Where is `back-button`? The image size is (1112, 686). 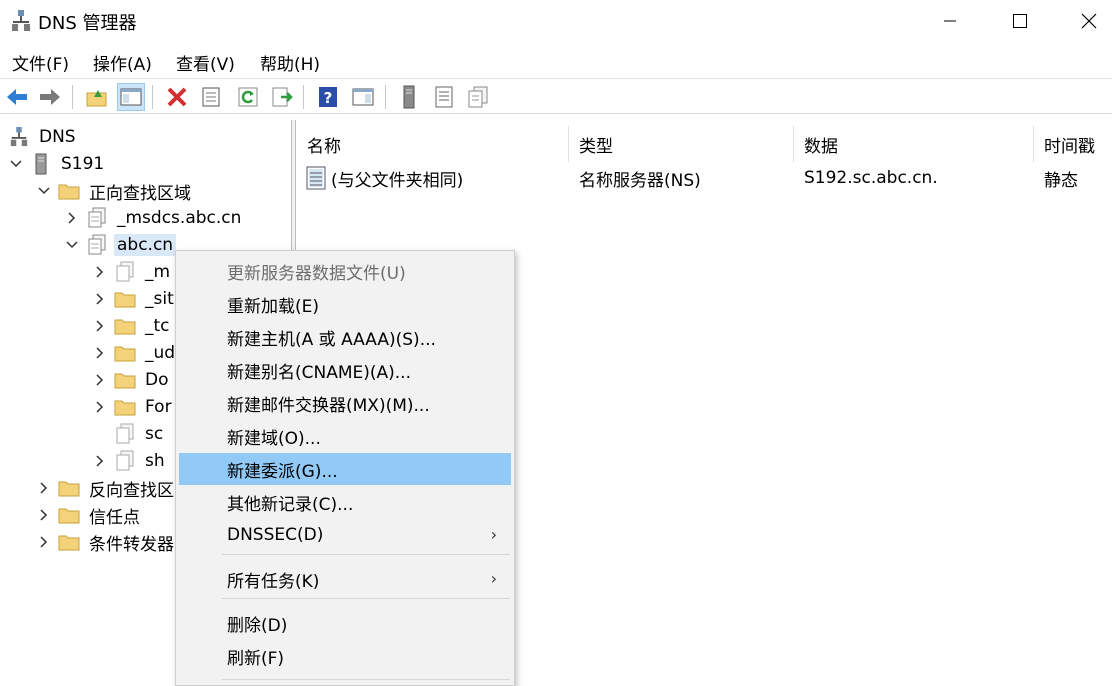
back-button is located at coordinates (17, 97).